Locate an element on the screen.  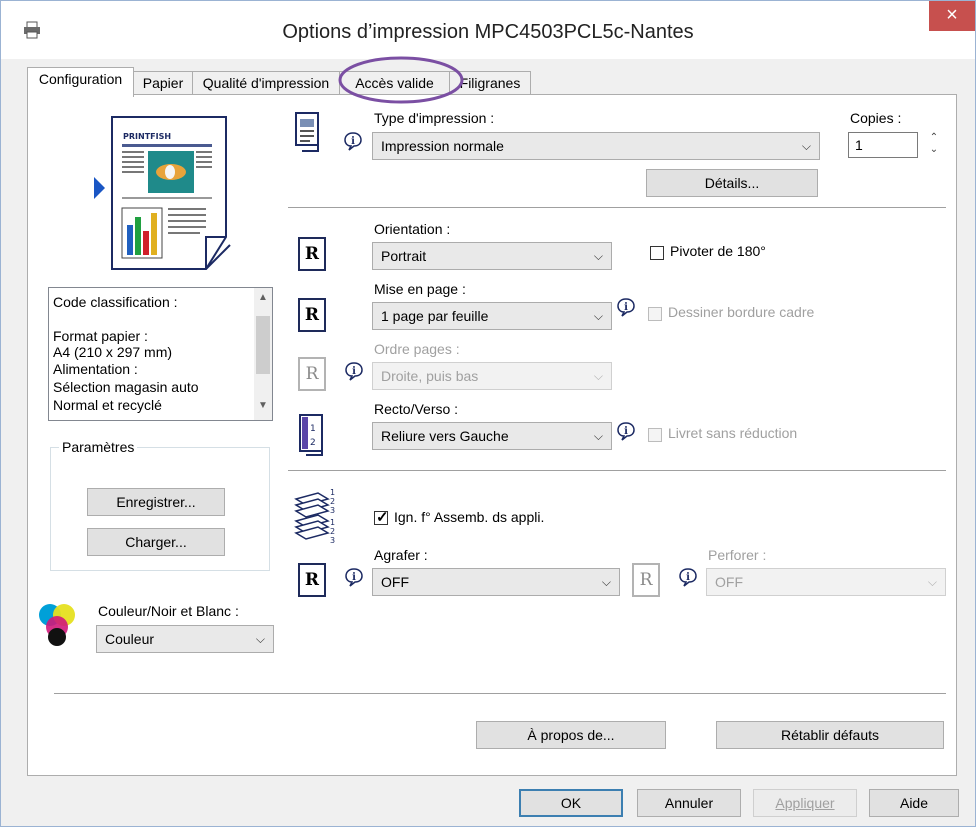
parameters-group-title: Paramètres is located at coordinates (98, 447).